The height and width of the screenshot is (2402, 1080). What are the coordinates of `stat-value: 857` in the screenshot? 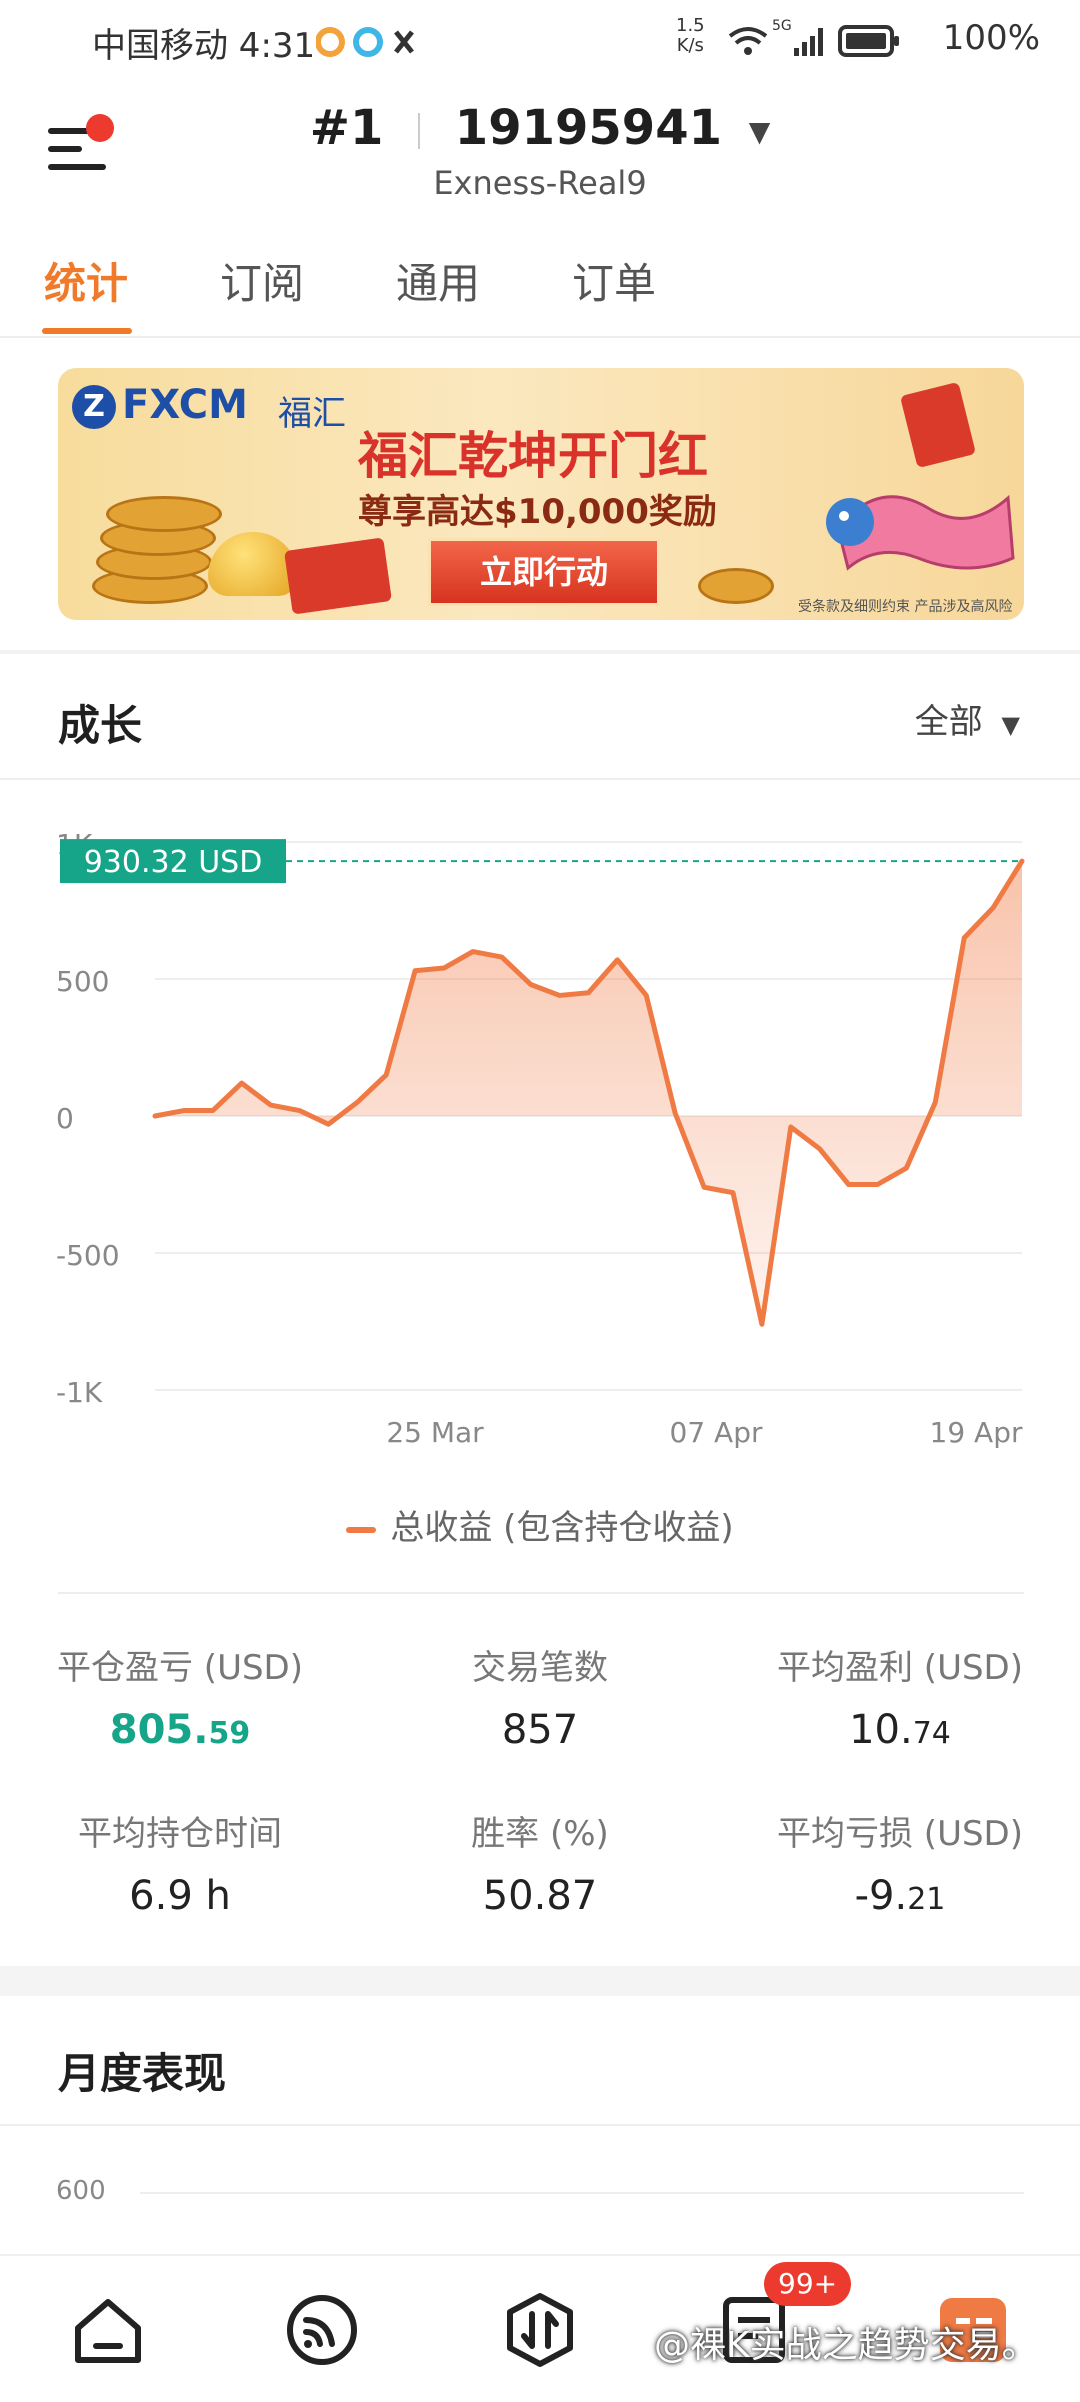 It's located at (540, 1730).